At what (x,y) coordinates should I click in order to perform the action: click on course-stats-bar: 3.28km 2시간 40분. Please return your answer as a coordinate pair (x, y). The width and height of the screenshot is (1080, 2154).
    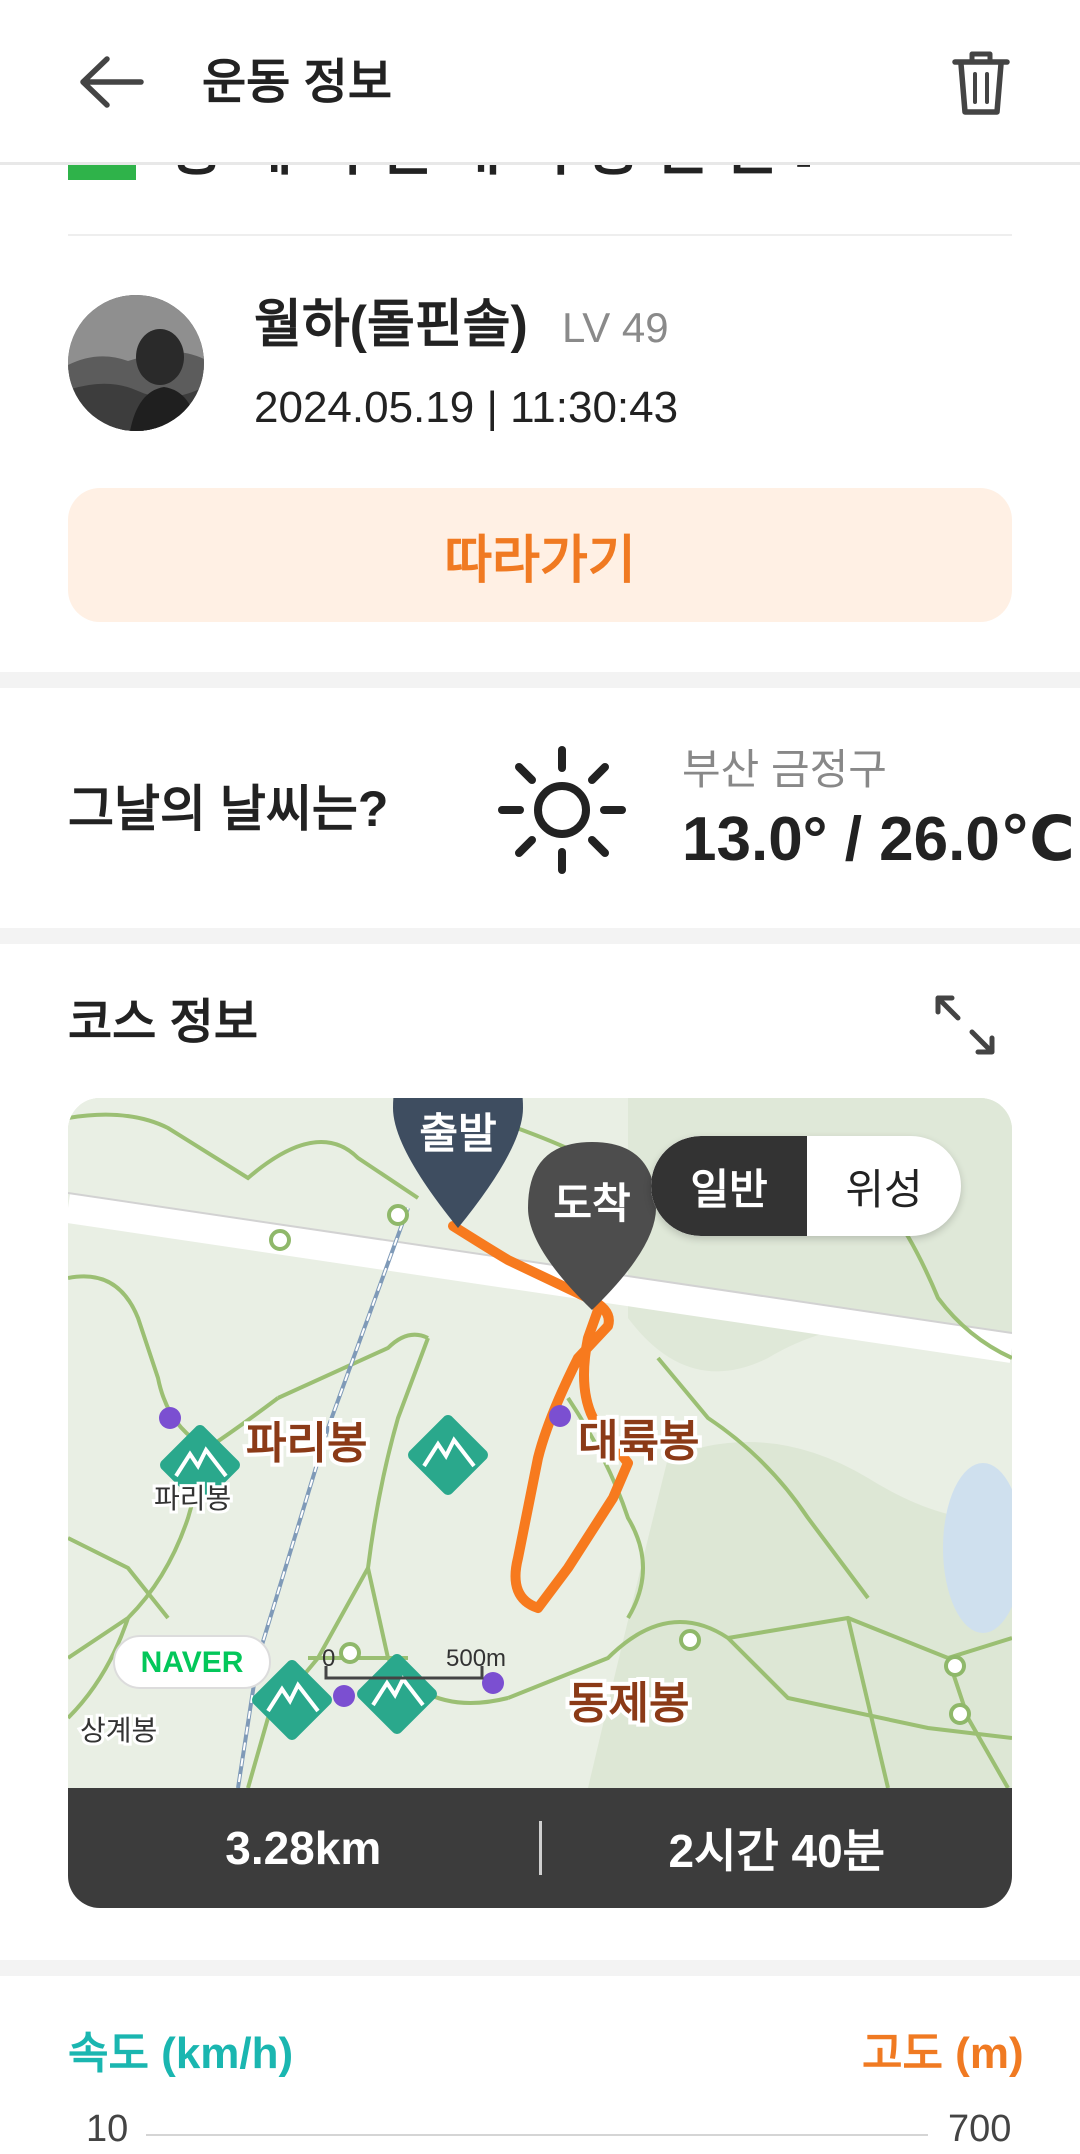
    Looking at the image, I should click on (540, 1848).